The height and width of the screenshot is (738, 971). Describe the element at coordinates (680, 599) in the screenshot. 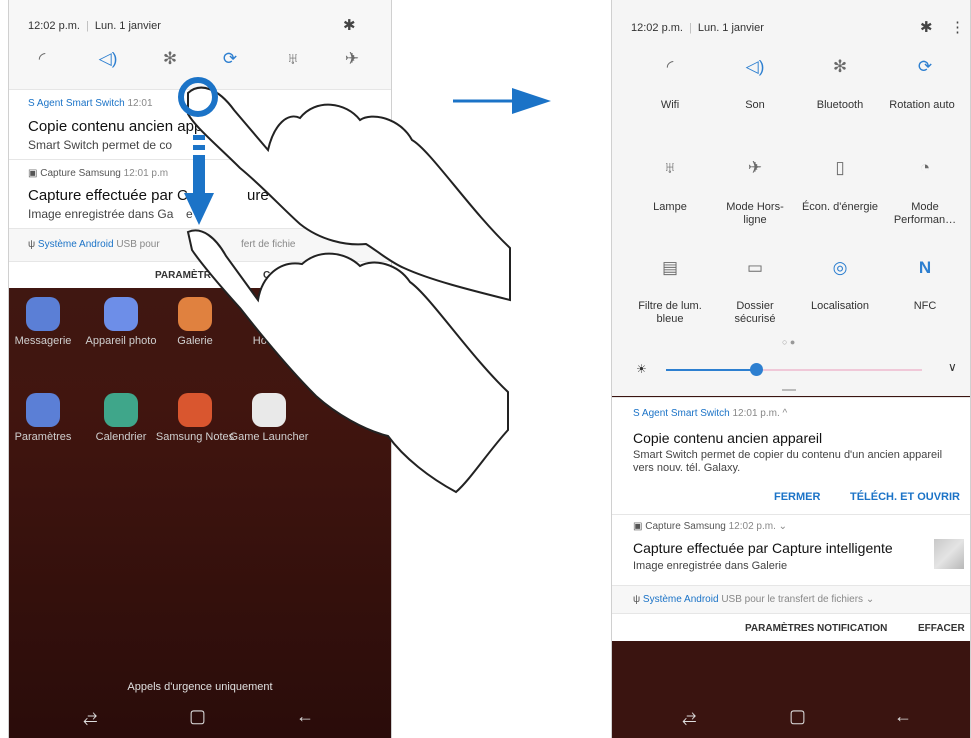

I see `notif-app: Système Android` at that location.